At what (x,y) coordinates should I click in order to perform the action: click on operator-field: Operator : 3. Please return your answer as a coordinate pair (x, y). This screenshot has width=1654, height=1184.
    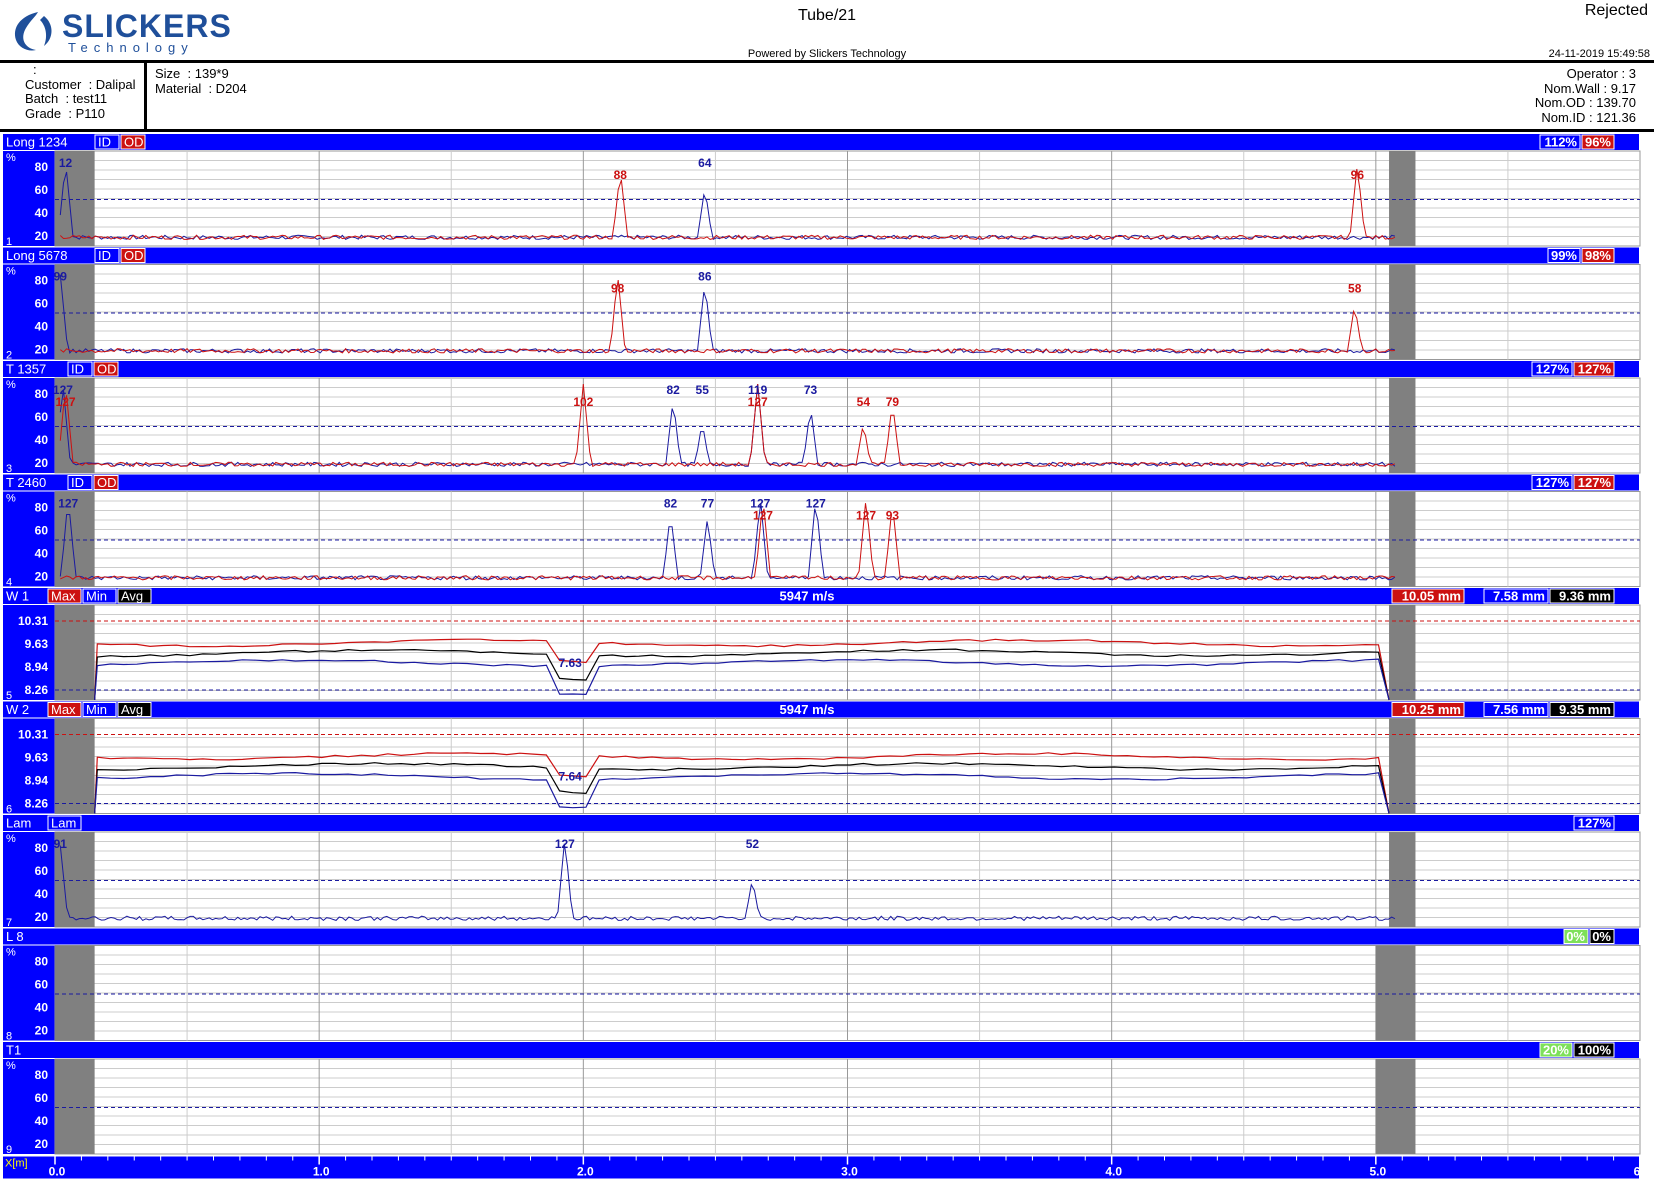
    Looking at the image, I should click on (1601, 73).